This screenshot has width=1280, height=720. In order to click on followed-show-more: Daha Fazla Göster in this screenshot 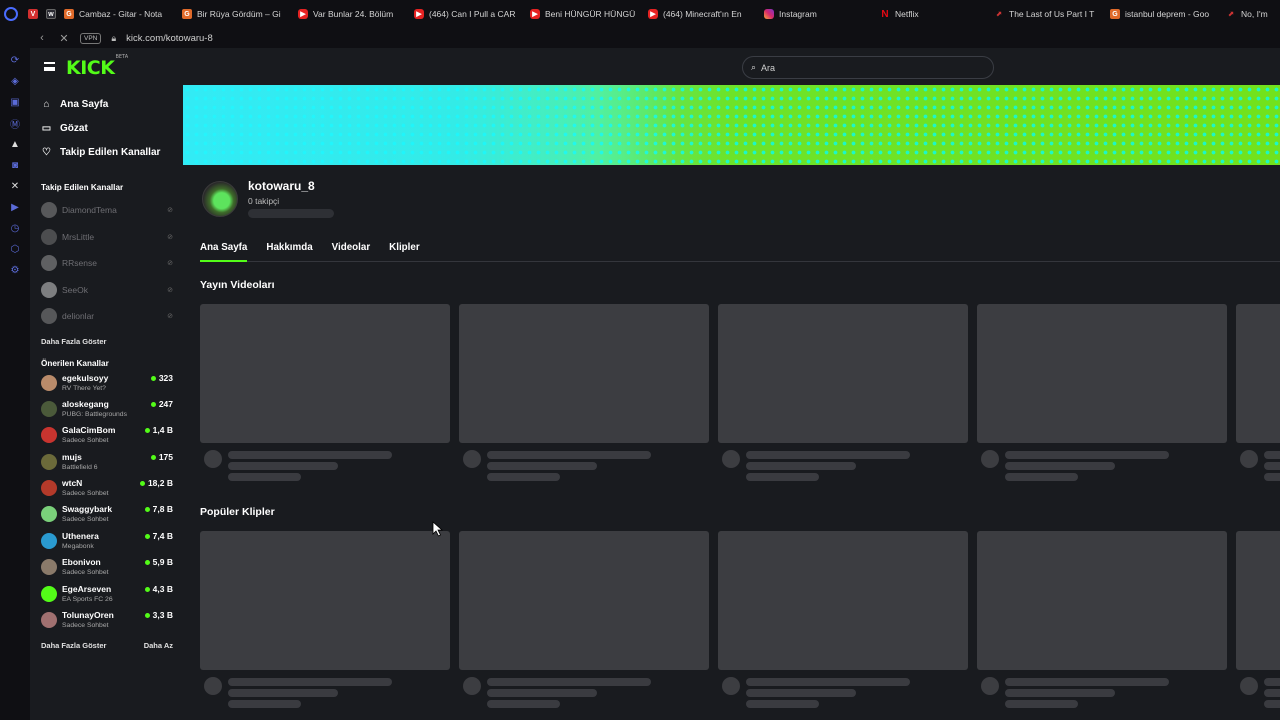, I will do `click(106, 341)`.